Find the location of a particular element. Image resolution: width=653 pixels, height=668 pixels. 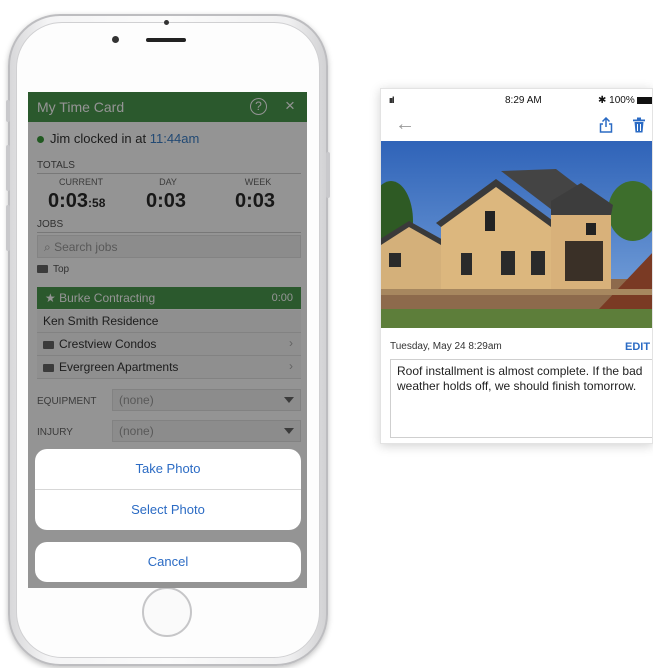

take-photo-button: Take Photo is located at coordinates (168, 469).